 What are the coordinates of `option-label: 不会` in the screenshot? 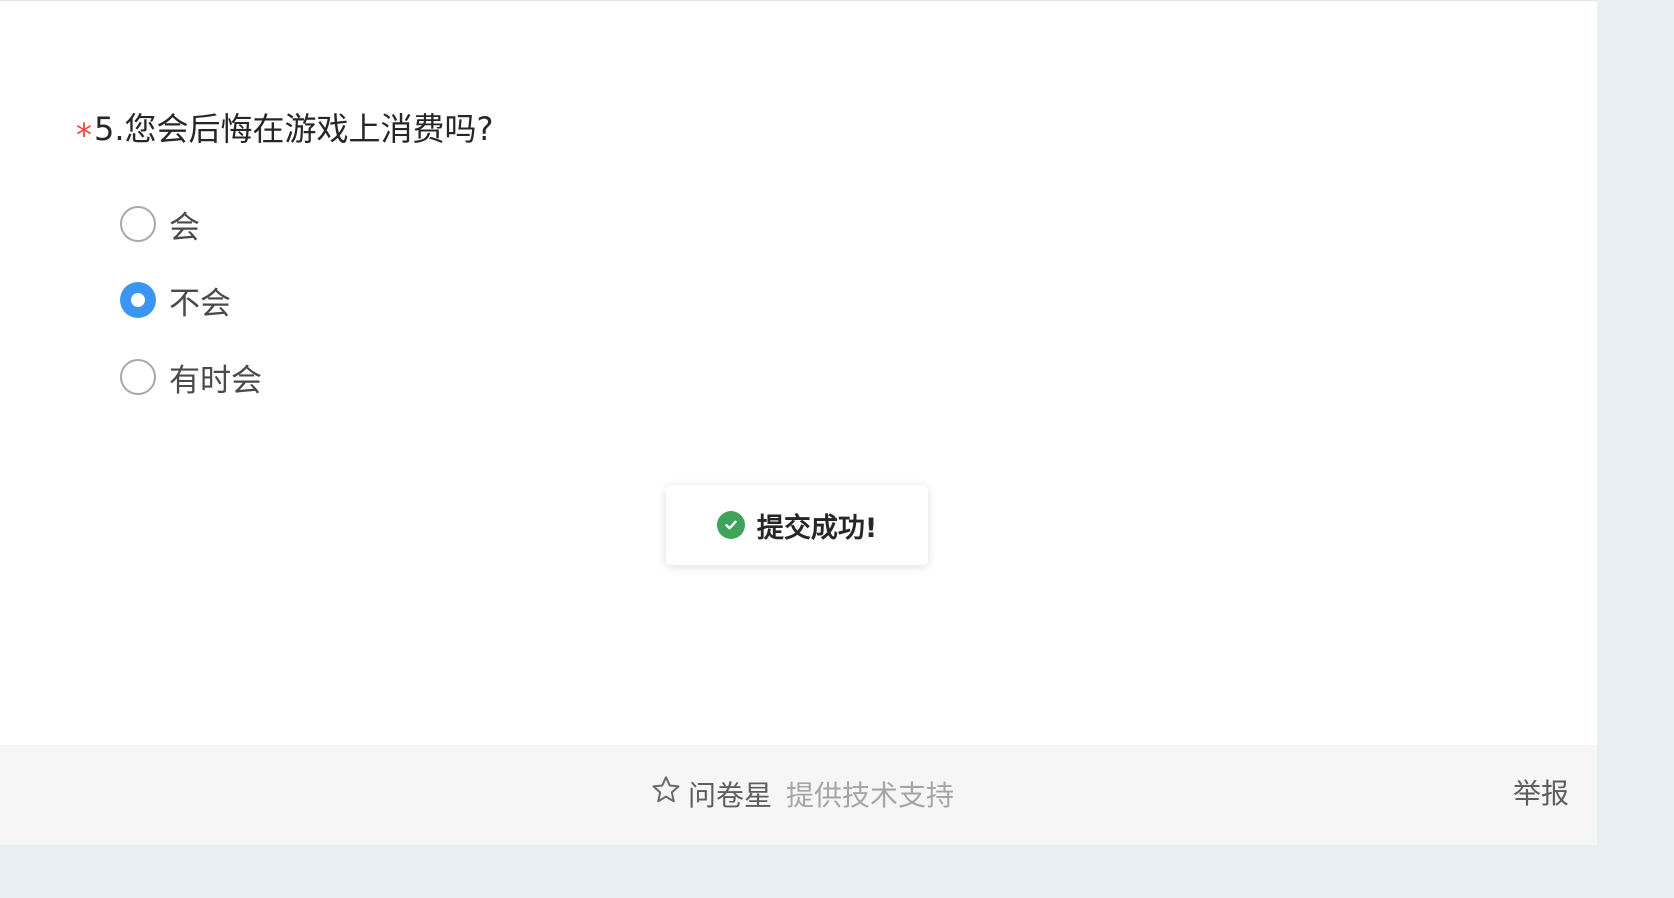 It's located at (200, 303).